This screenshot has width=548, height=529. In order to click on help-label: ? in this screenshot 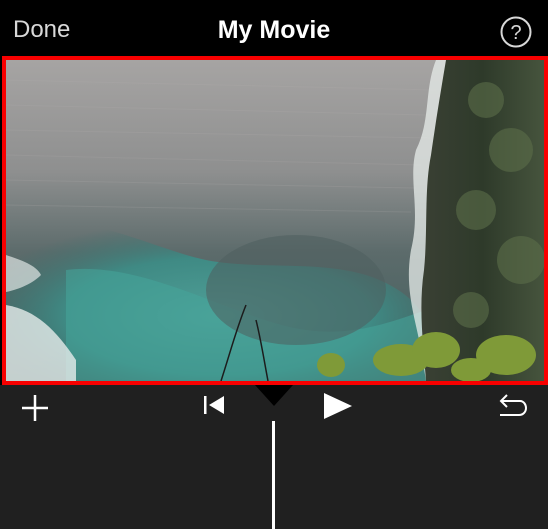, I will do `click(515, 33)`.